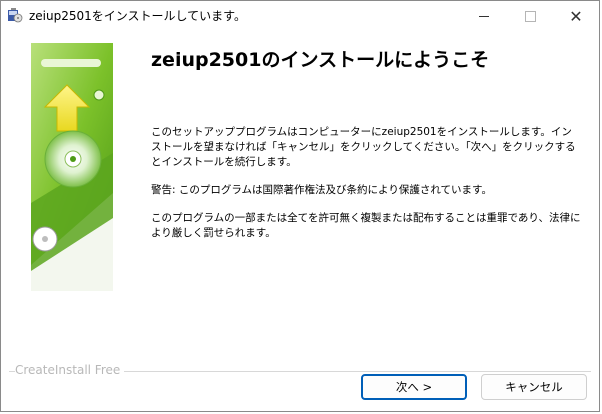 The image size is (602, 414). What do you see at coordinates (534, 387) in the screenshot?
I see `cancel-button: キャンセル` at bounding box center [534, 387].